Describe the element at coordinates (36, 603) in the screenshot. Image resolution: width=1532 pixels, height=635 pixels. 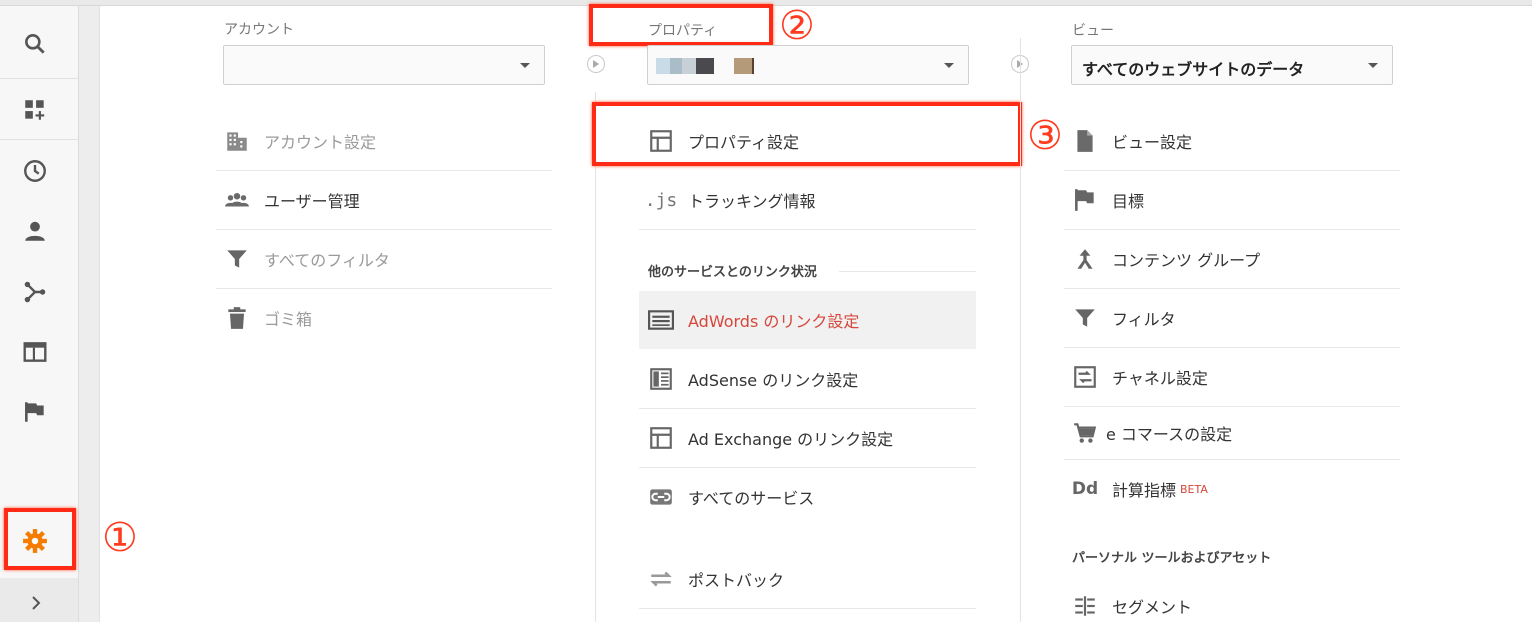
I see `chevron-right-icon` at that location.